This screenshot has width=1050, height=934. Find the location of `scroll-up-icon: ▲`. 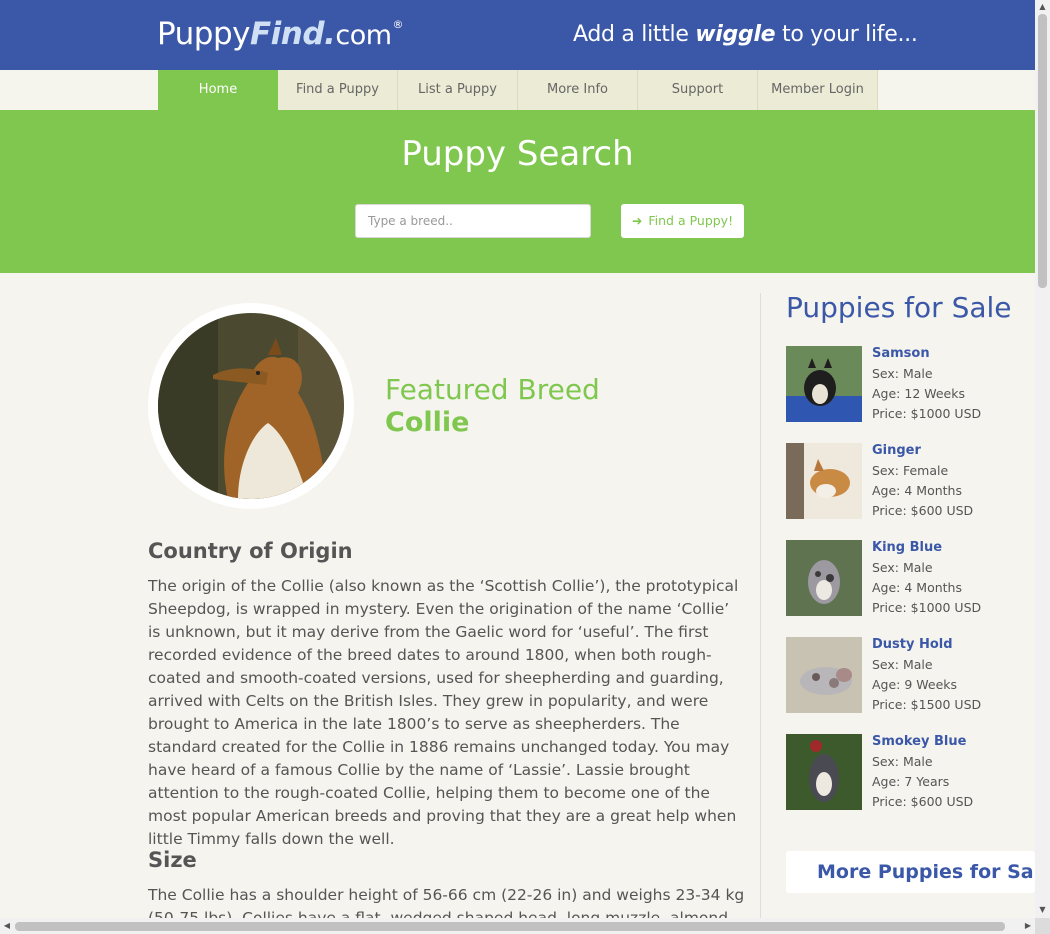

scroll-up-icon: ▲ is located at coordinates (1042, 7).